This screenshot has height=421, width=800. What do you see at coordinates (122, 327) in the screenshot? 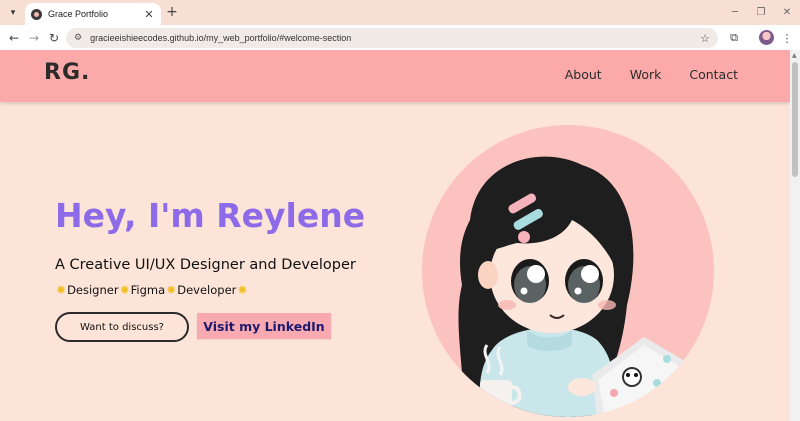
I see `discuss-button: Want to discuss?` at bounding box center [122, 327].